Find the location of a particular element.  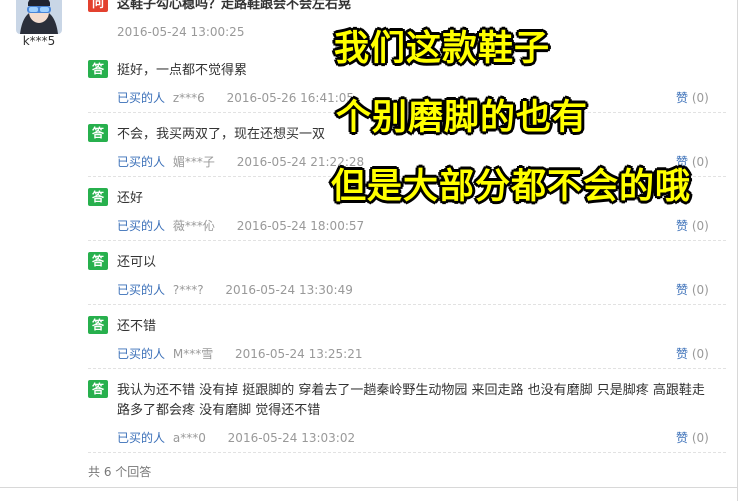

frame-border-right is located at coordinates (737, 250).